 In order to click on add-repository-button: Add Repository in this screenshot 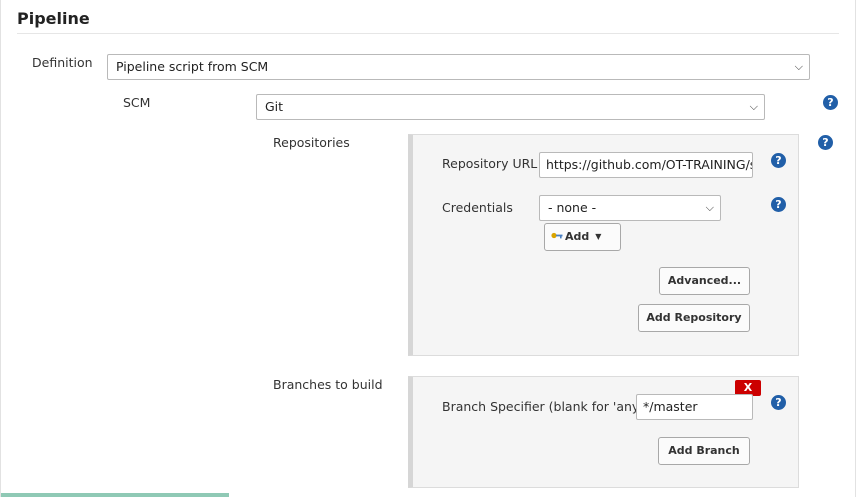, I will do `click(694, 318)`.